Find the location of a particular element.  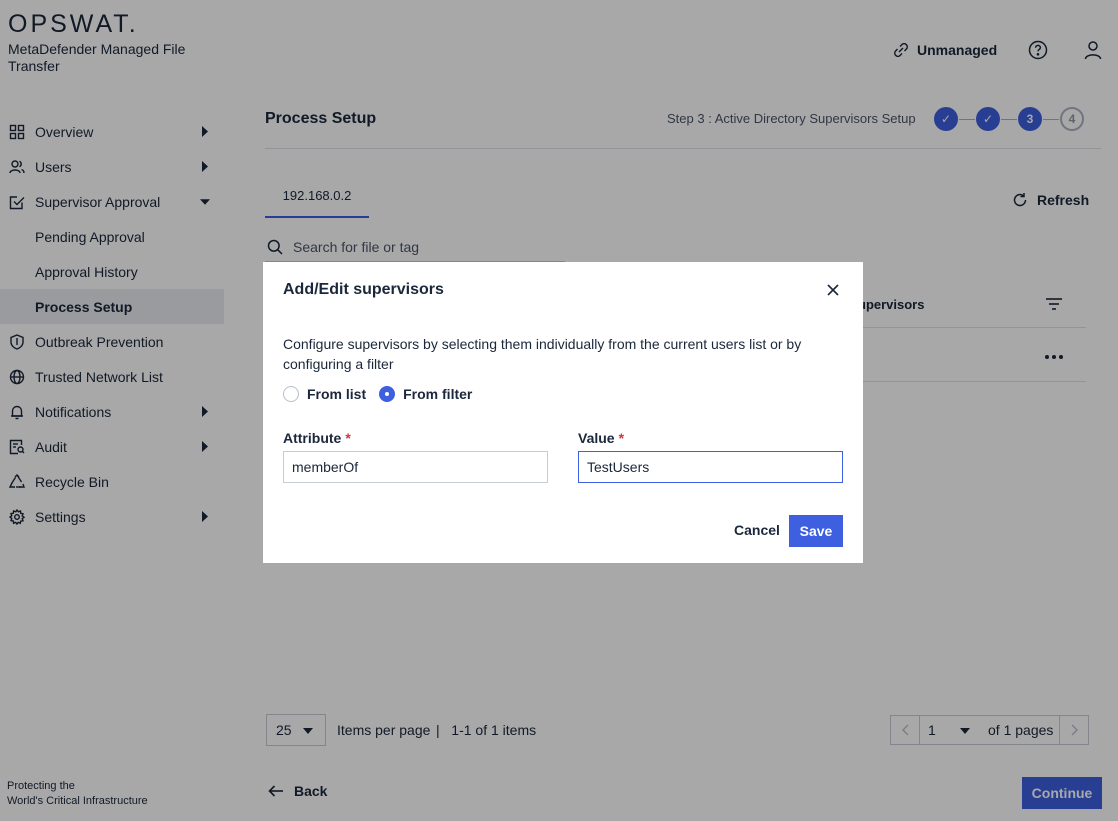

from-filter-label: From filter is located at coordinates (437, 394).